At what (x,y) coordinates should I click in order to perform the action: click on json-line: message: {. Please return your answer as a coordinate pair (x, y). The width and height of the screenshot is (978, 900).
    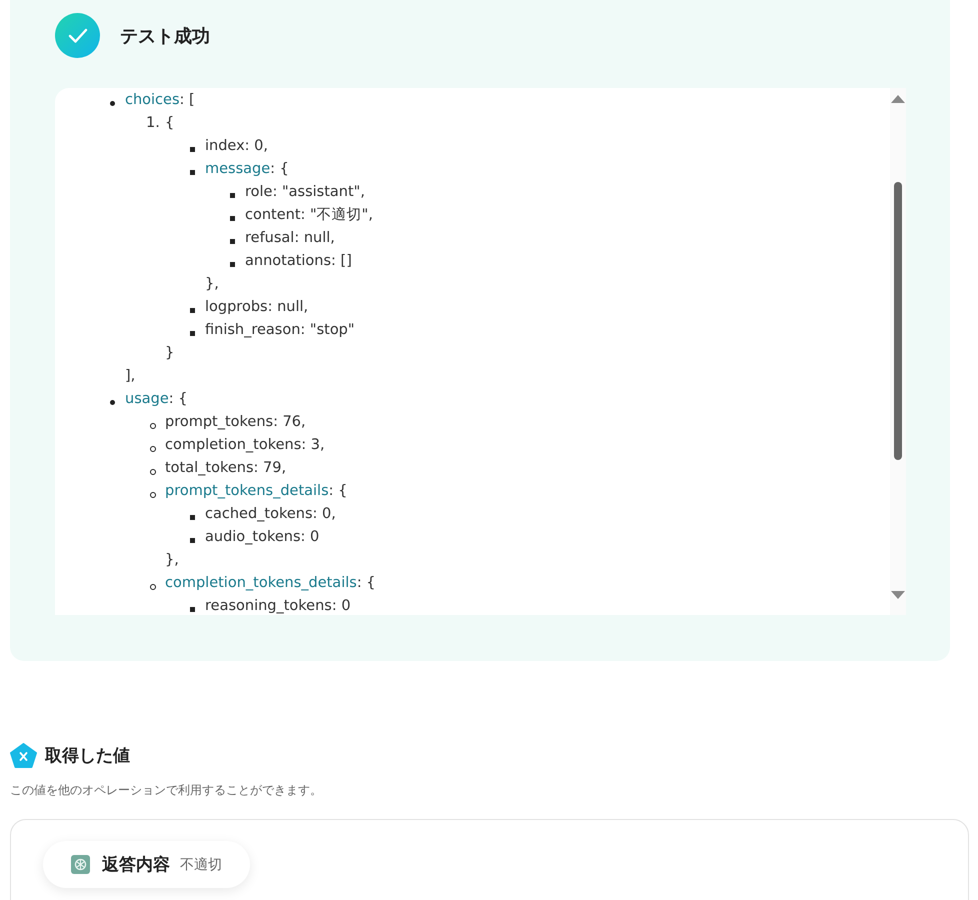
    Looking at the image, I should click on (247, 169).